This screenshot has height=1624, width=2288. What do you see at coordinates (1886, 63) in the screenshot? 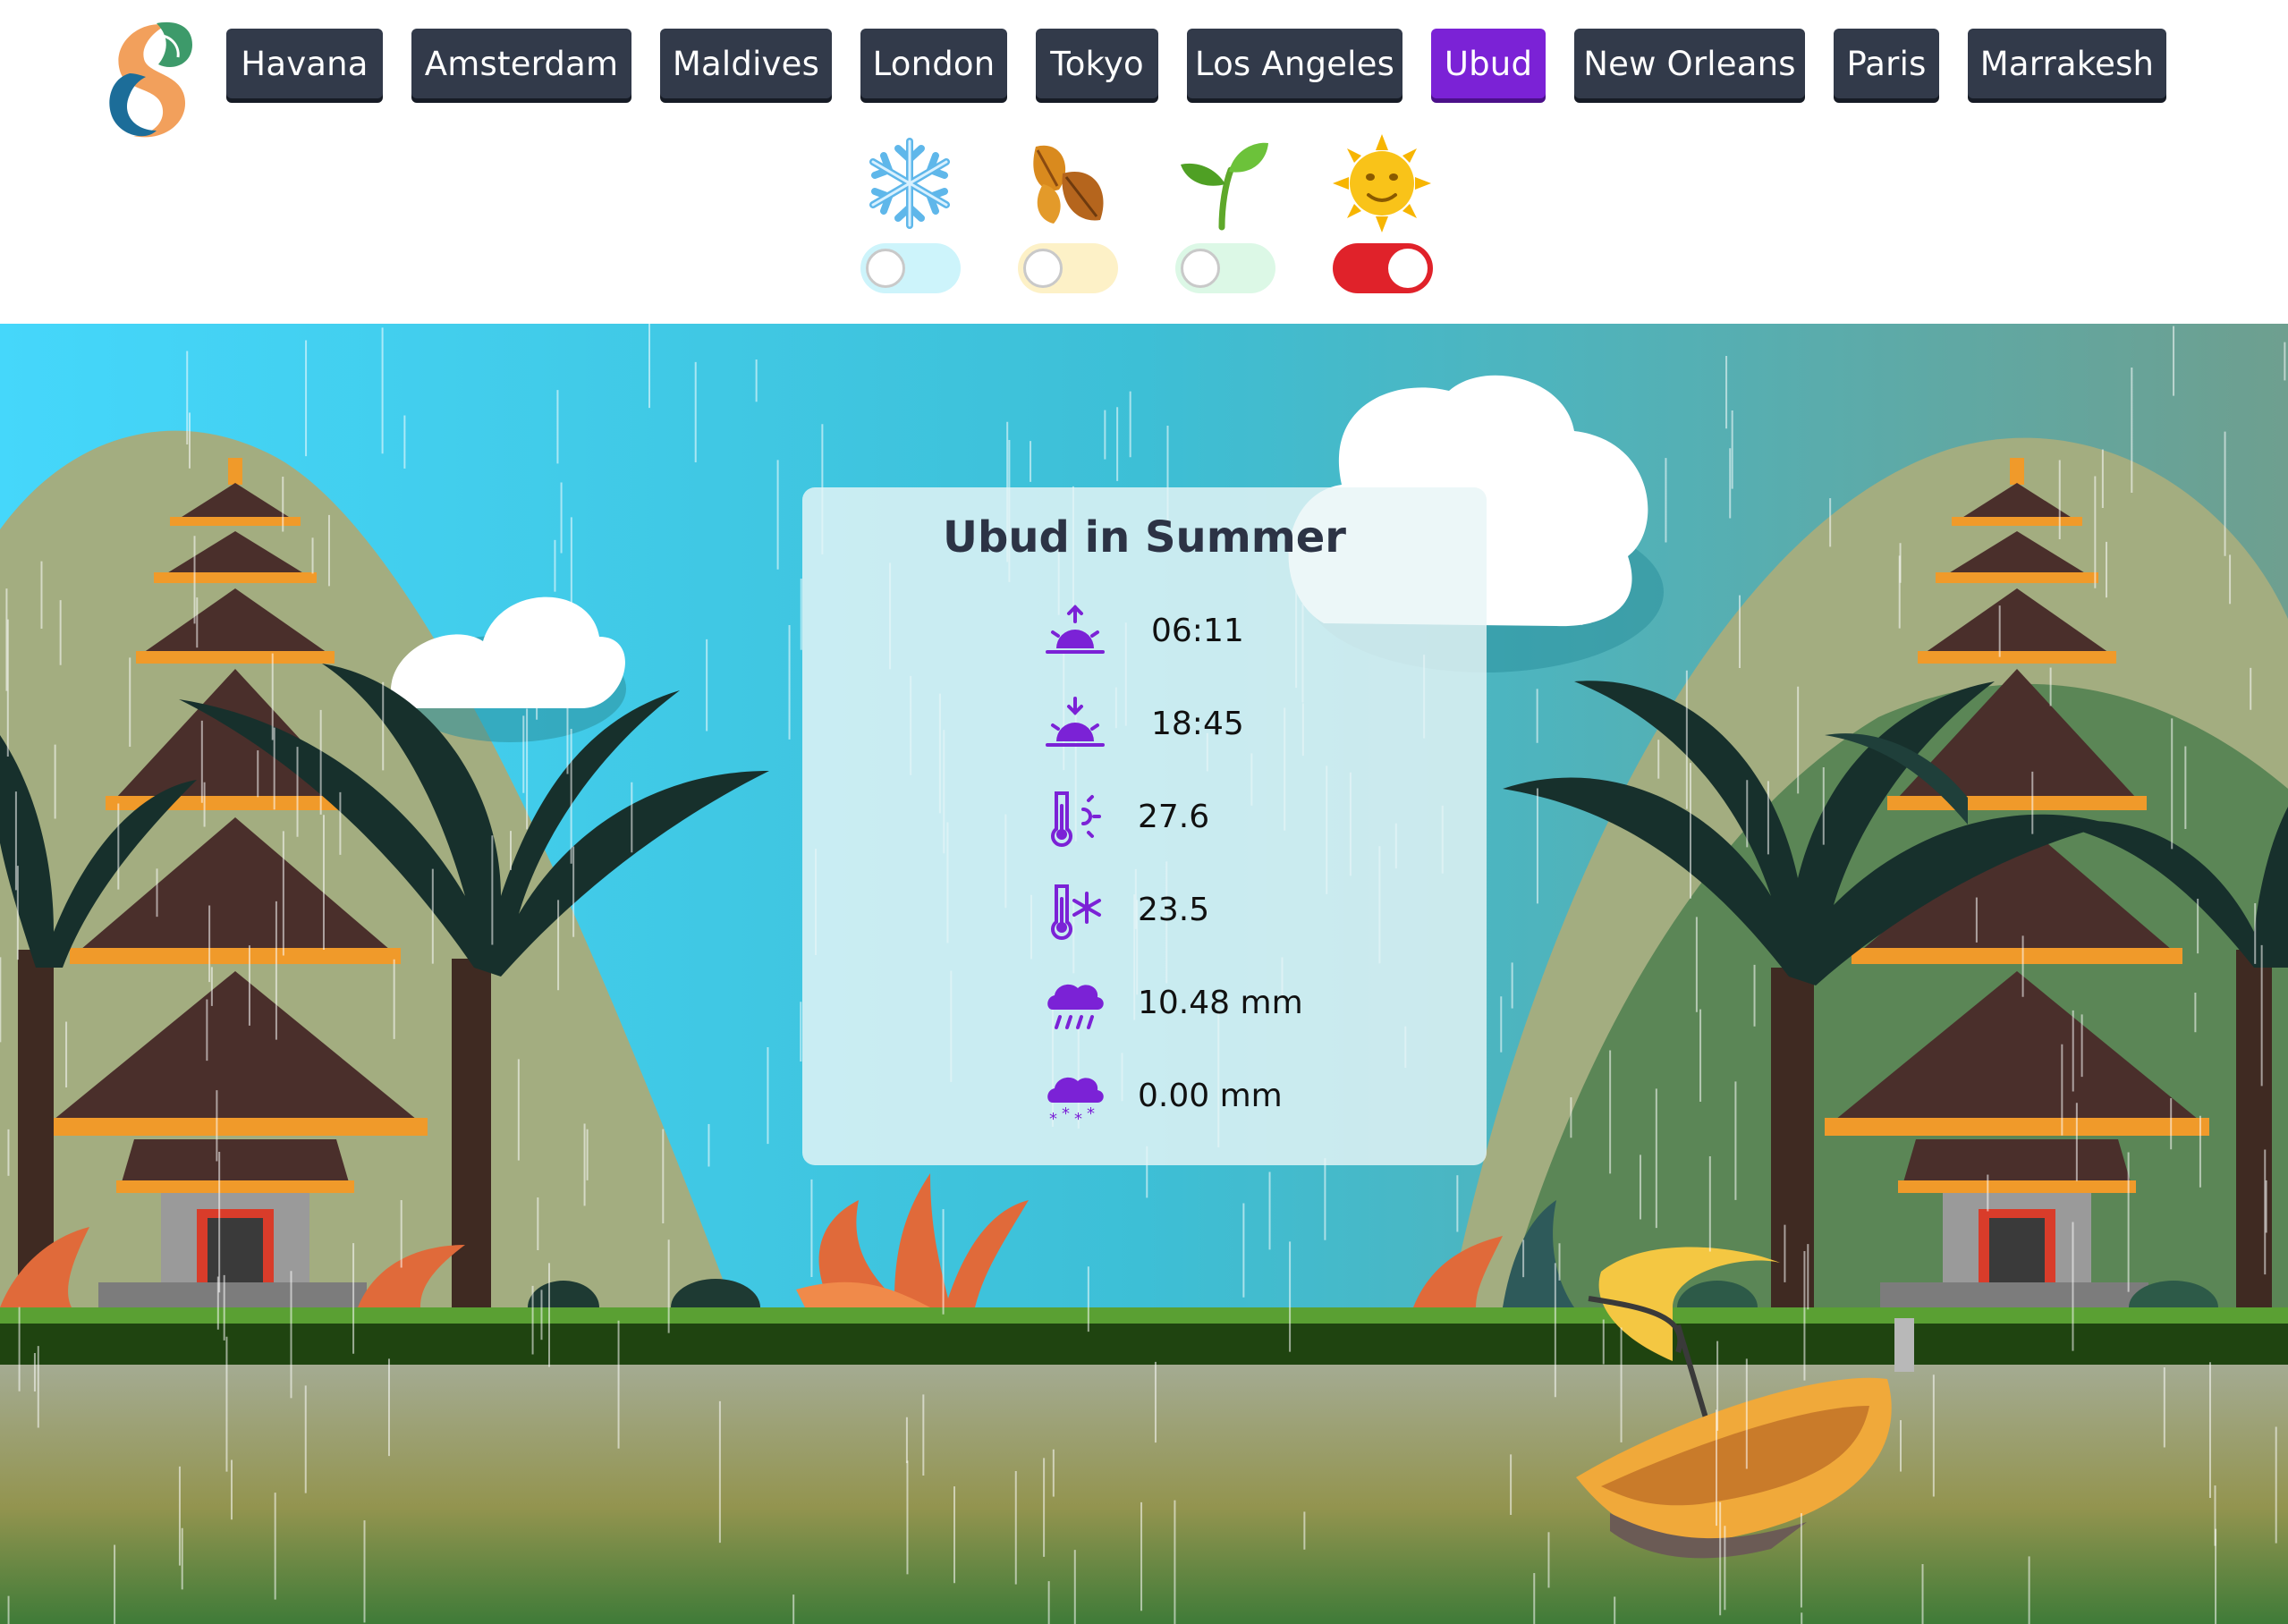
I see `city-button-paris: Paris` at bounding box center [1886, 63].